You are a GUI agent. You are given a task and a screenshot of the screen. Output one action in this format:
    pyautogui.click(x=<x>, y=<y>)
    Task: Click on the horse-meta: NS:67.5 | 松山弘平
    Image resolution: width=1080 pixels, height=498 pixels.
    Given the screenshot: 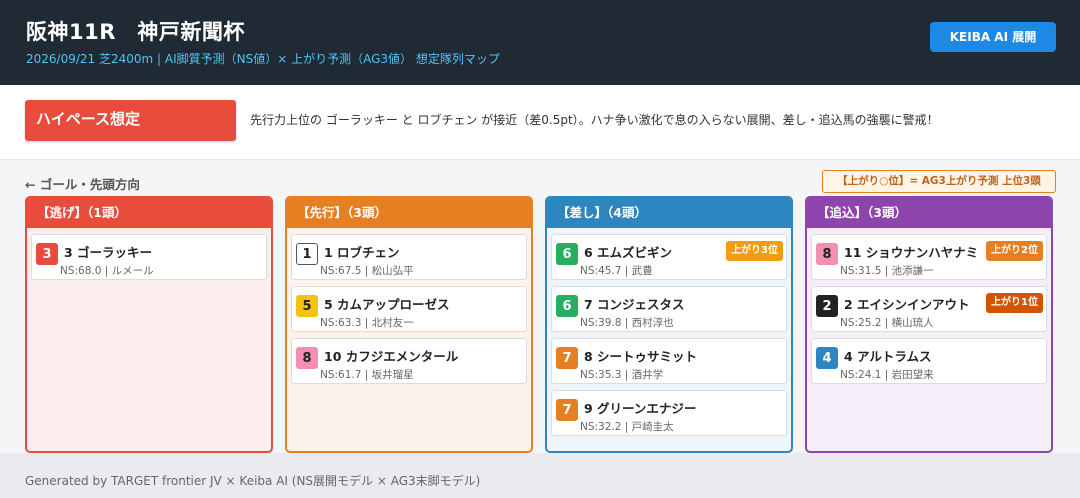 What is the action you would take?
    pyautogui.click(x=367, y=271)
    